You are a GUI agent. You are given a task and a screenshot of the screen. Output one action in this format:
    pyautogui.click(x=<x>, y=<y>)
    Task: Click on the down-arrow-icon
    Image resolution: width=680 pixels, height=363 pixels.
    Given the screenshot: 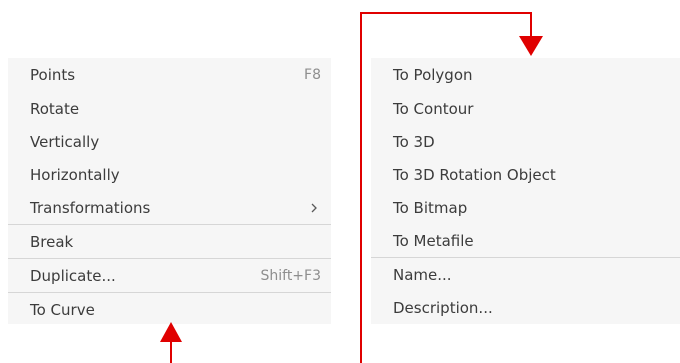 What is the action you would take?
    pyautogui.click(x=531, y=46)
    